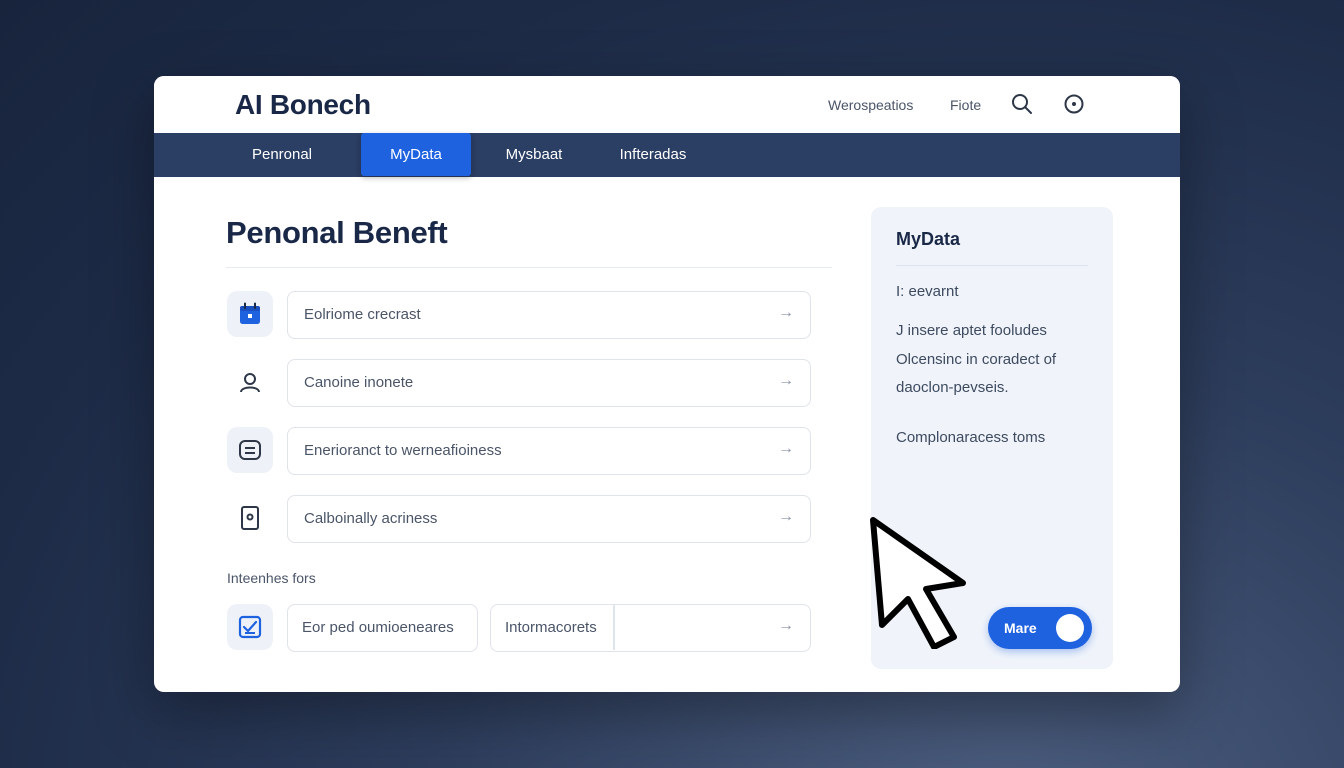 The width and height of the screenshot is (1344, 768). Describe the element at coordinates (371, 518) in the screenshot. I see `benefit-field-4-label: Calboinally acriness` at that location.